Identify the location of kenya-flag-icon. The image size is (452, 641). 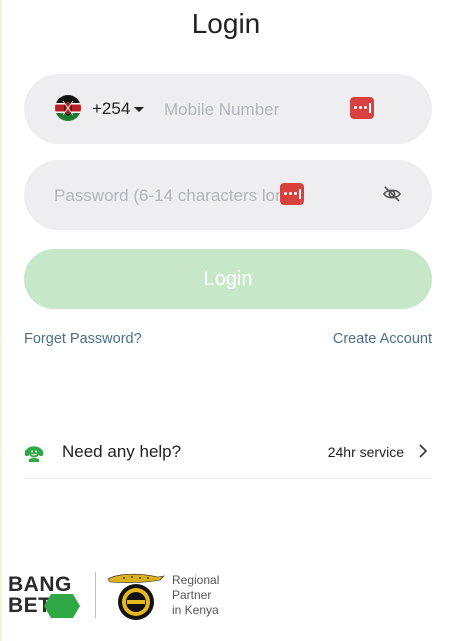
(68, 108).